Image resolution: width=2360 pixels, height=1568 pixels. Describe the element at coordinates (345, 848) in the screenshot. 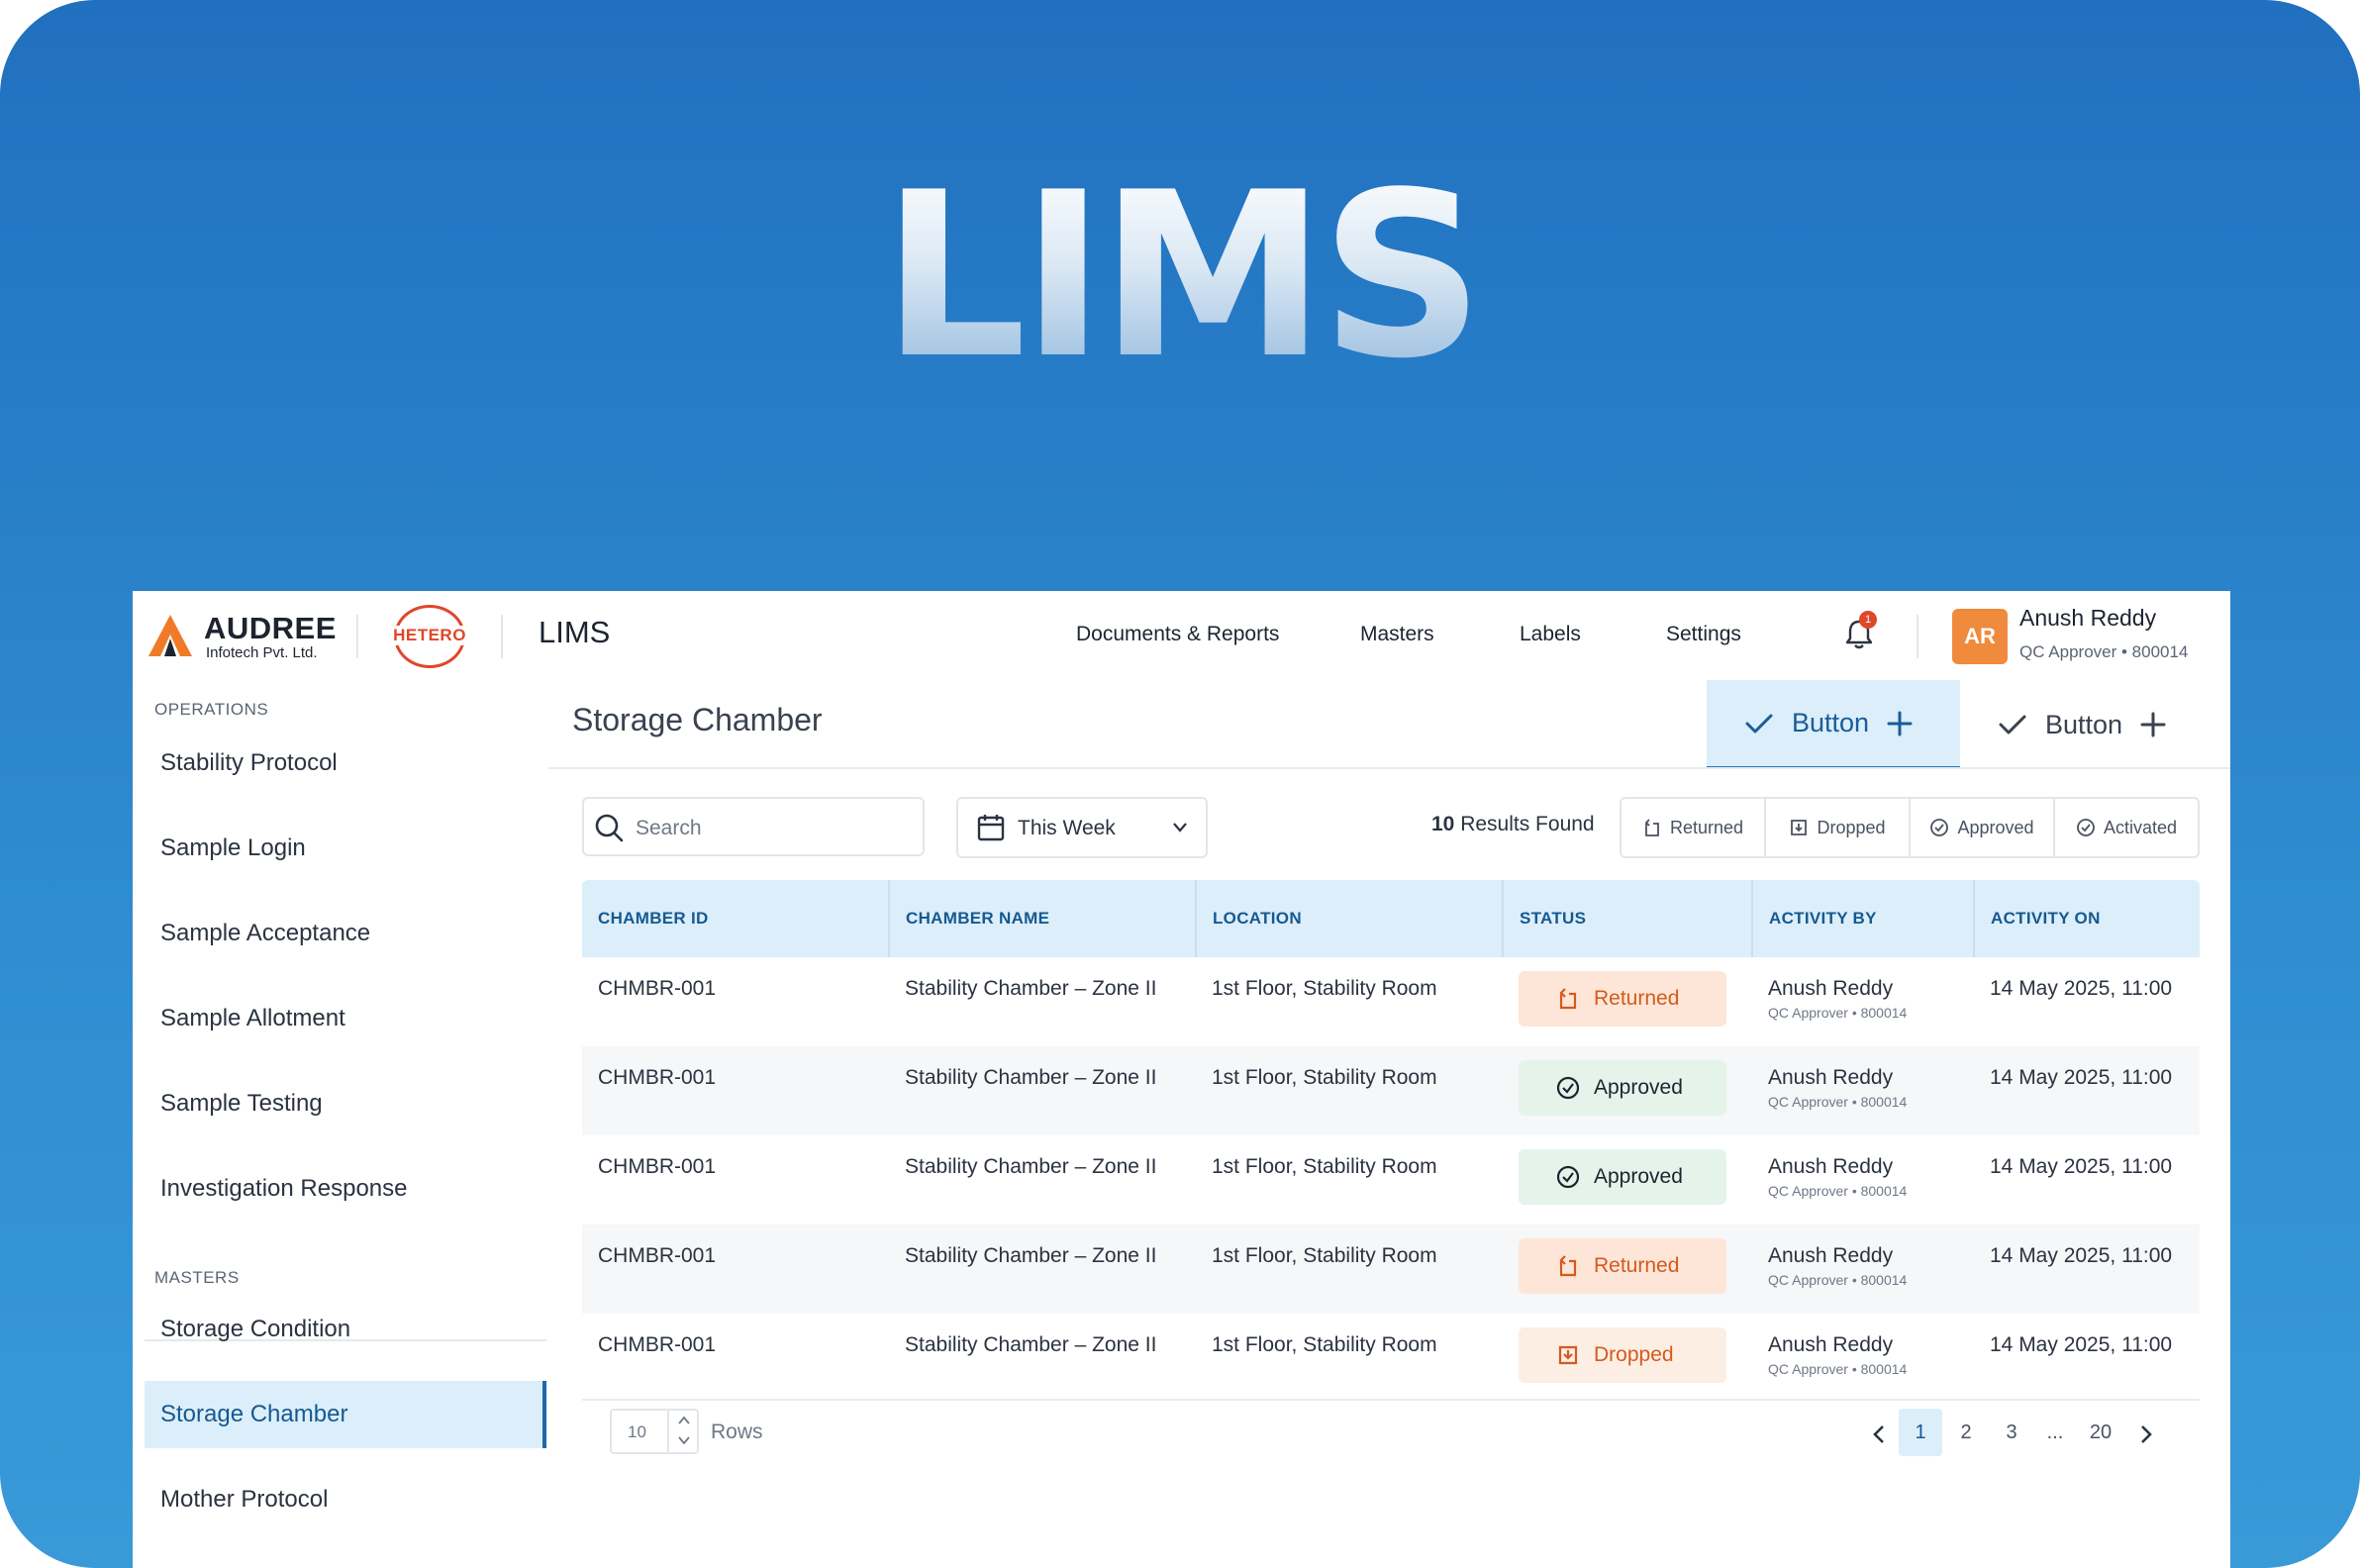

I see `sidebar-item-sample-login: Sample Login` at that location.